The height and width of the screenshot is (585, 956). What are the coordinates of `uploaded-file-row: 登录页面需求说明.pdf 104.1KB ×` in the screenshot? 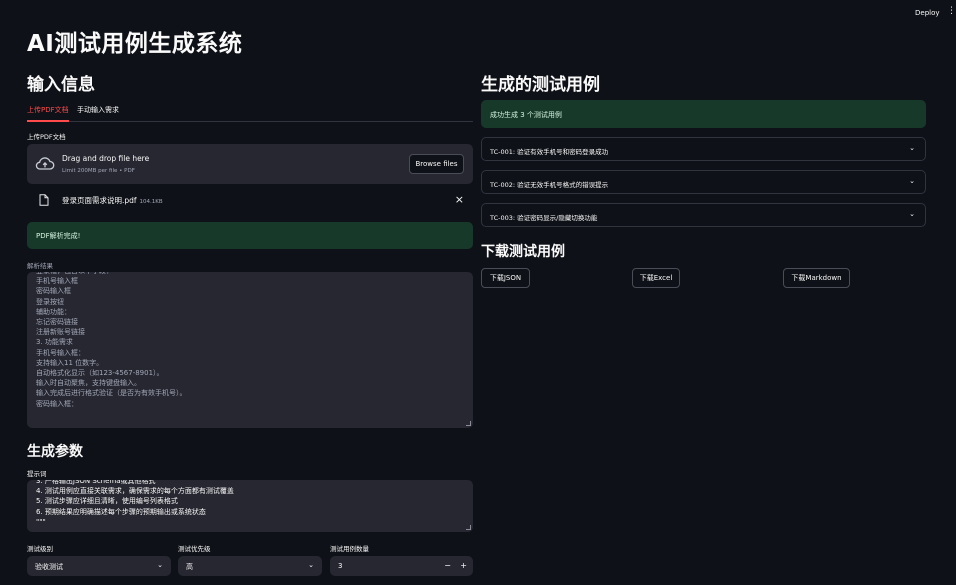 It's located at (250, 201).